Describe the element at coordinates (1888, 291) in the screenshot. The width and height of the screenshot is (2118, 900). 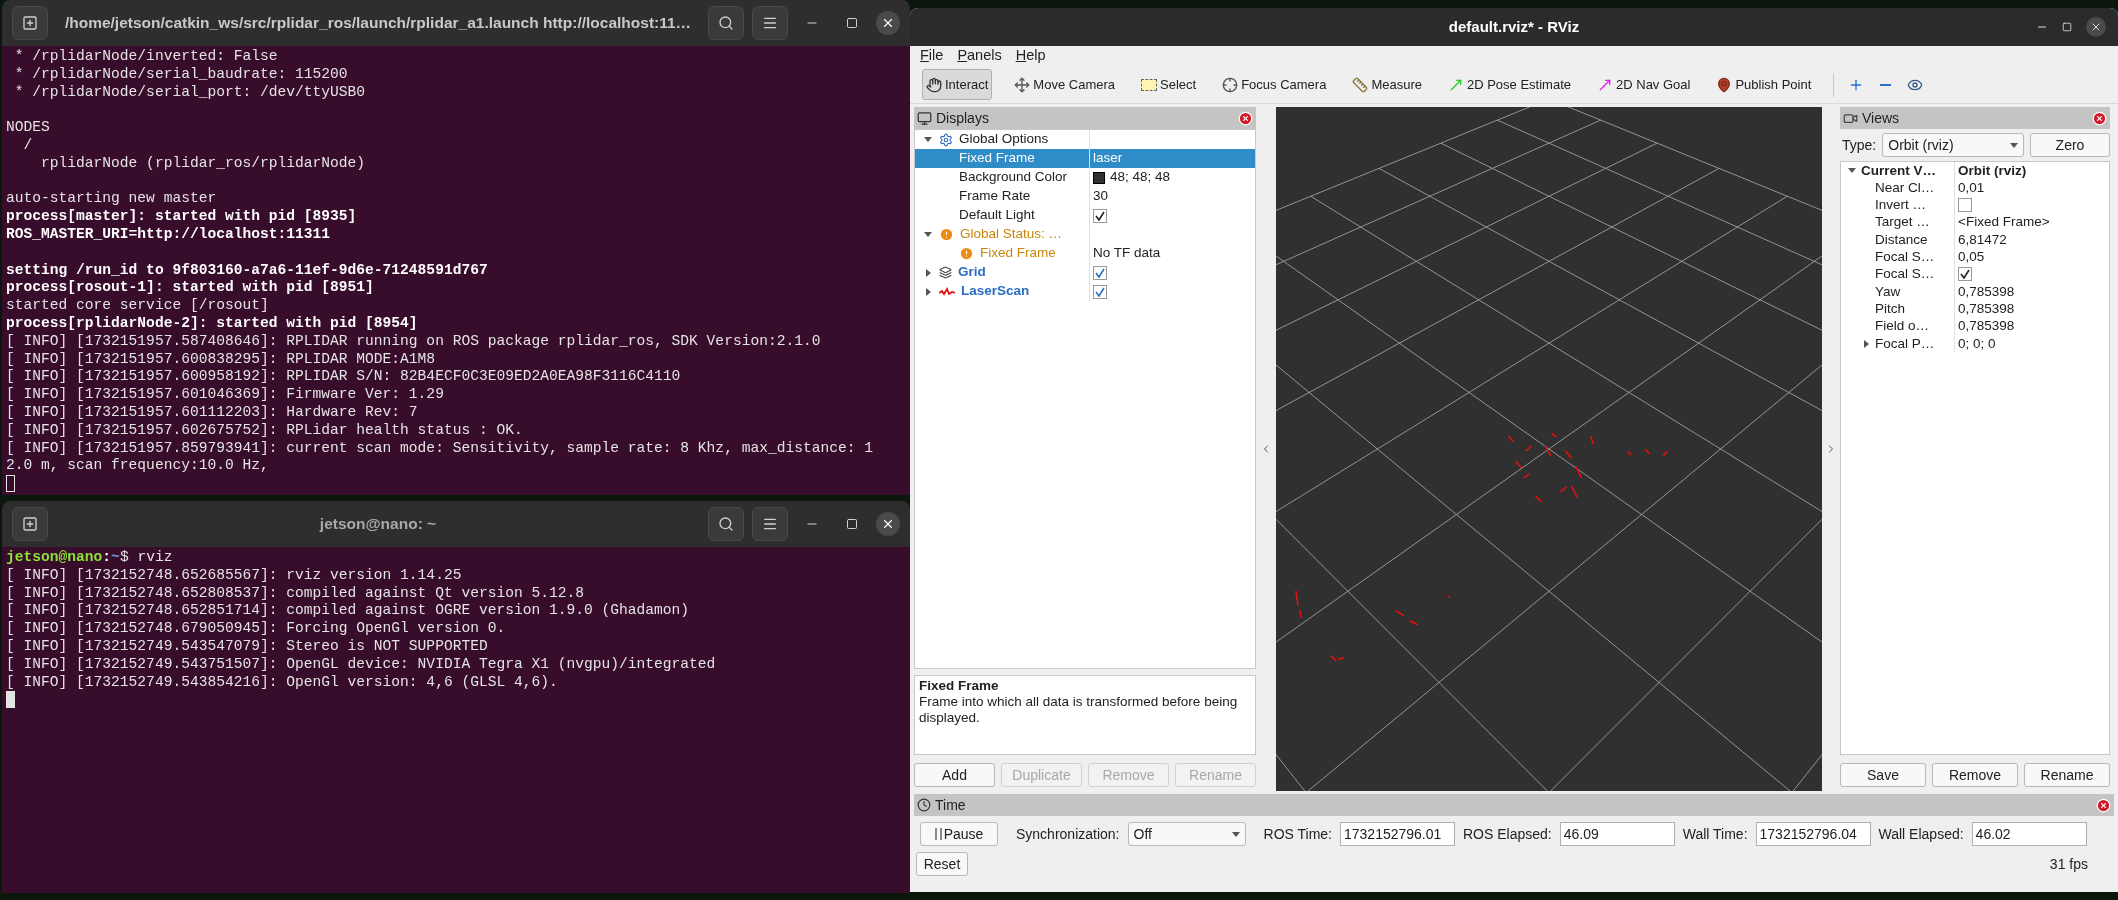
I see `tree-label: Yaw` at that location.